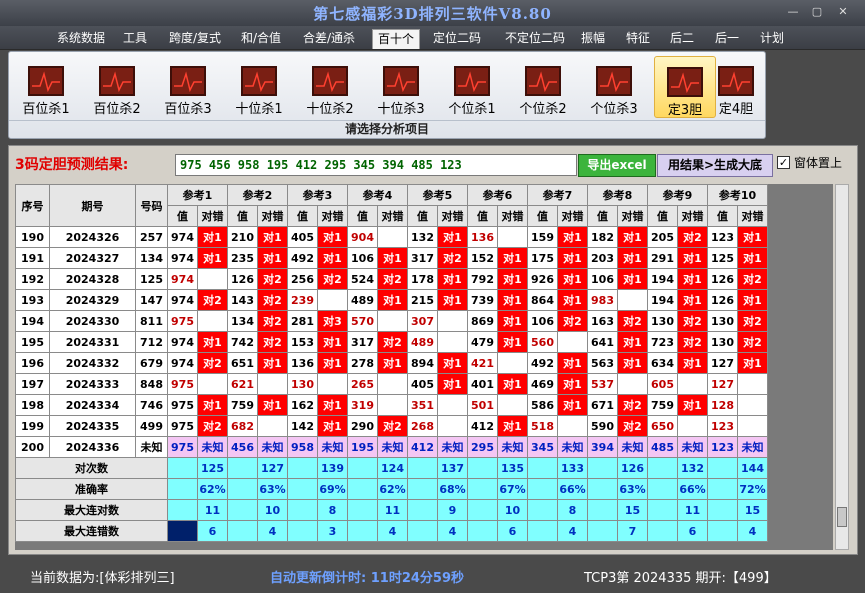  Describe the element at coordinates (817, 12) in the screenshot. I see `maximize-button: ▢` at that location.